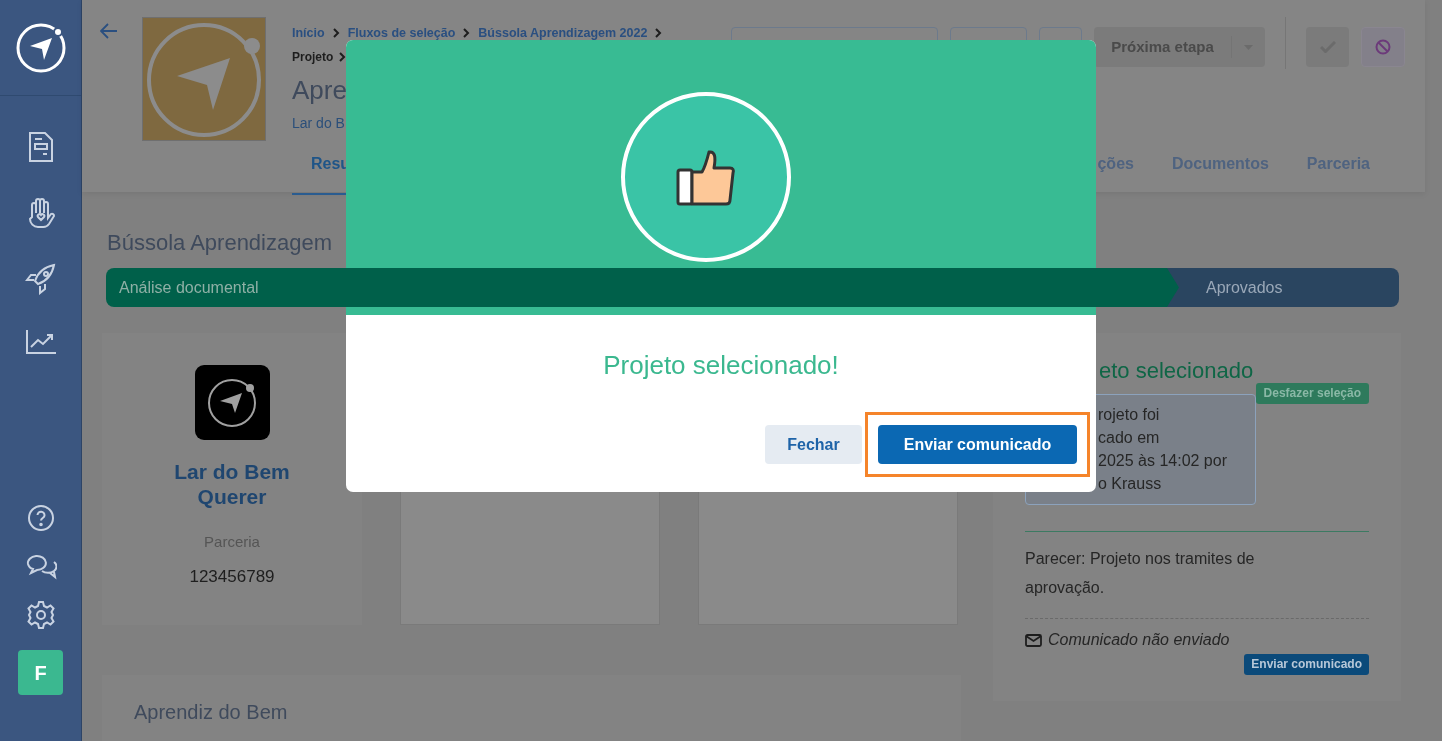 This screenshot has width=1442, height=741. Describe the element at coordinates (1033, 640) in the screenshot. I see `envelope-icon` at that location.